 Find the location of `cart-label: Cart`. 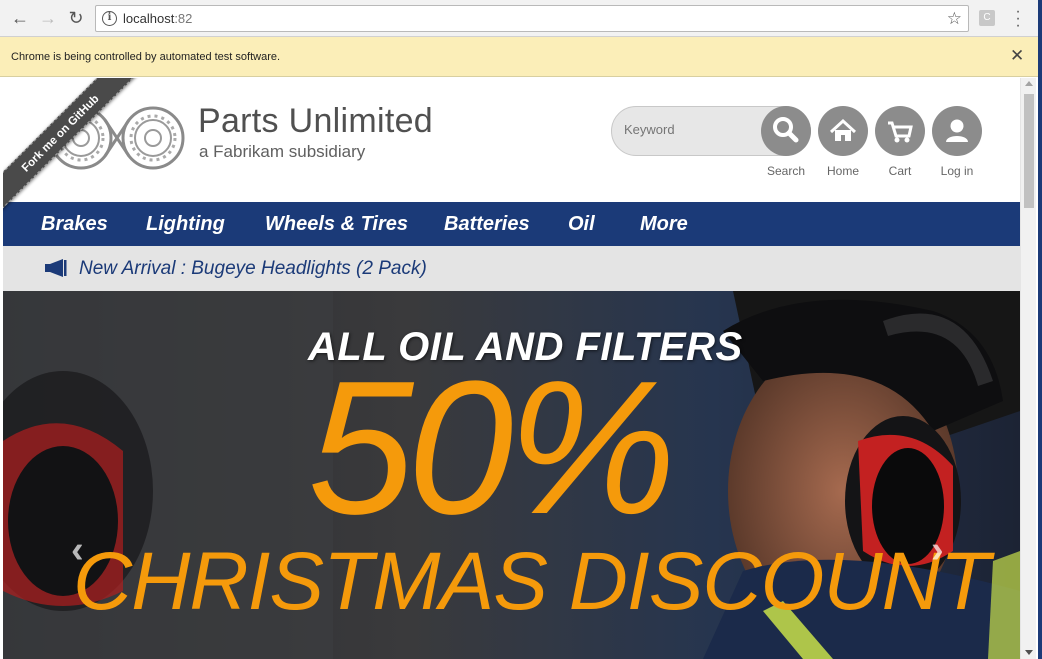

cart-label: Cart is located at coordinates (900, 171).